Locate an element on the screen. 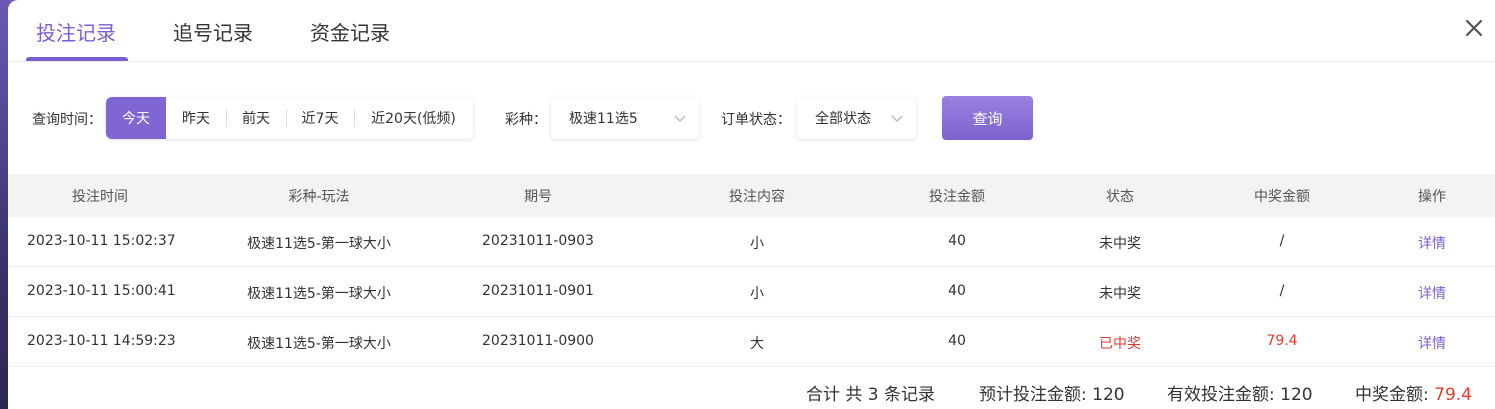  bet-time: 2023-10-11 15:00:41 is located at coordinates (101, 291).